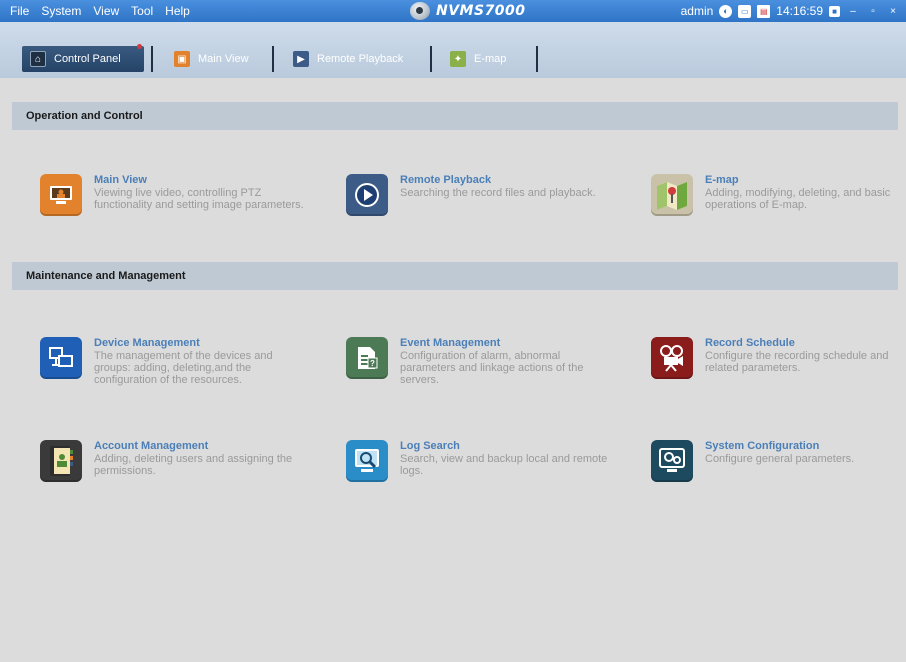 The image size is (906, 662). I want to click on card-title: Device Management, so click(147, 343).